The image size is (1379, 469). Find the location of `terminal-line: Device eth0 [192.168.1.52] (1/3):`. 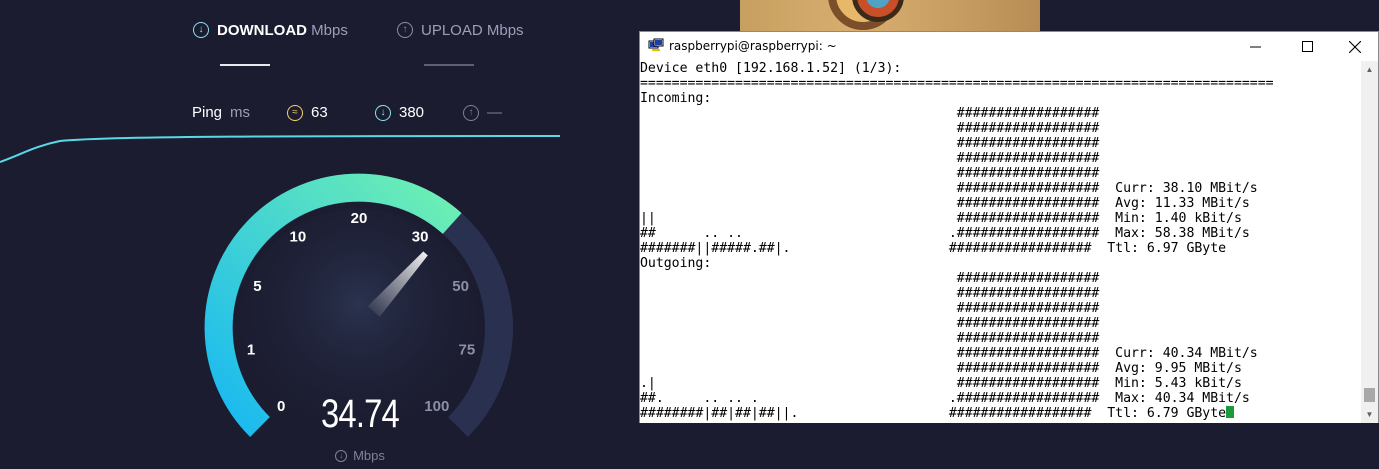

terminal-line: Device eth0 [192.168.1.52] (1/3): is located at coordinates (771, 68).